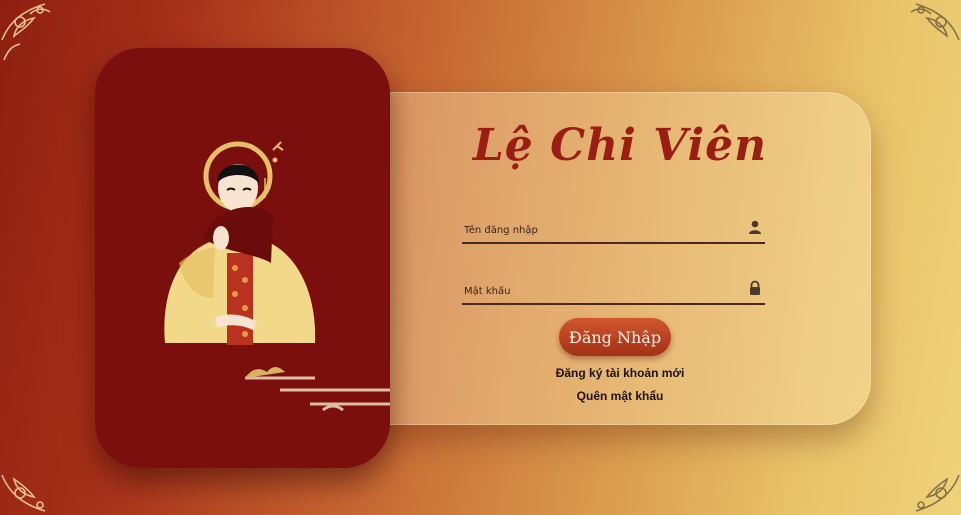 The image size is (961, 515). What do you see at coordinates (921, 40) in the screenshot?
I see `corner-ornament-top-right` at bounding box center [921, 40].